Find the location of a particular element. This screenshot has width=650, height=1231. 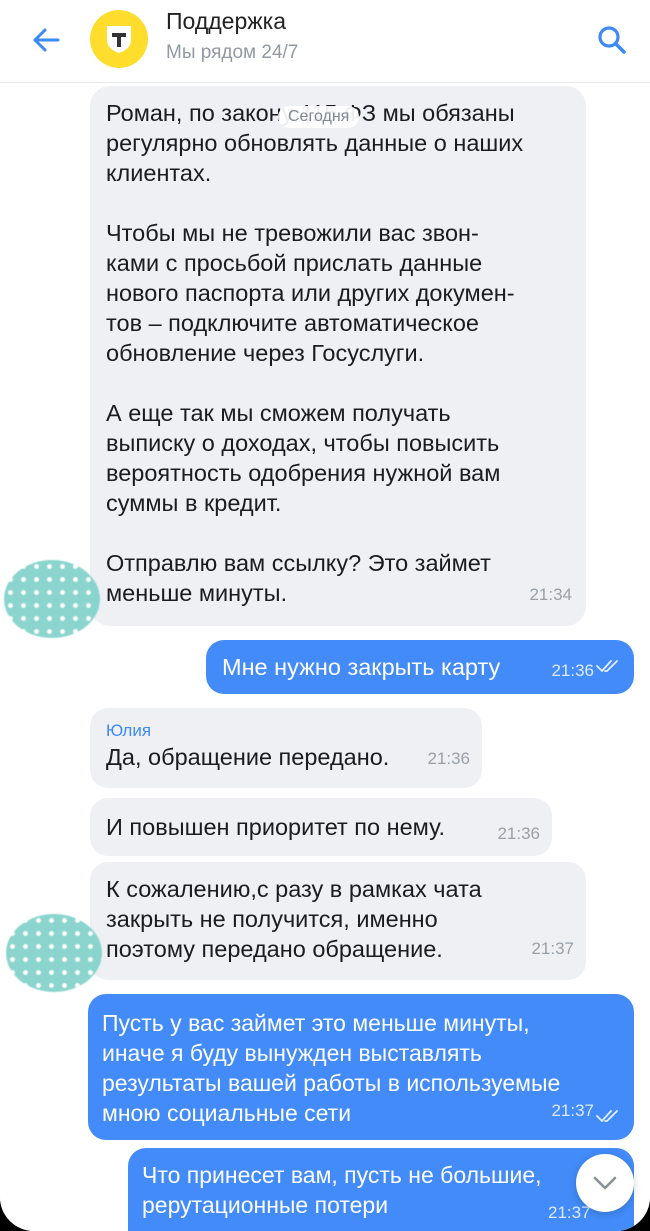

scroll-to-bottom-button is located at coordinates (605, 1183).